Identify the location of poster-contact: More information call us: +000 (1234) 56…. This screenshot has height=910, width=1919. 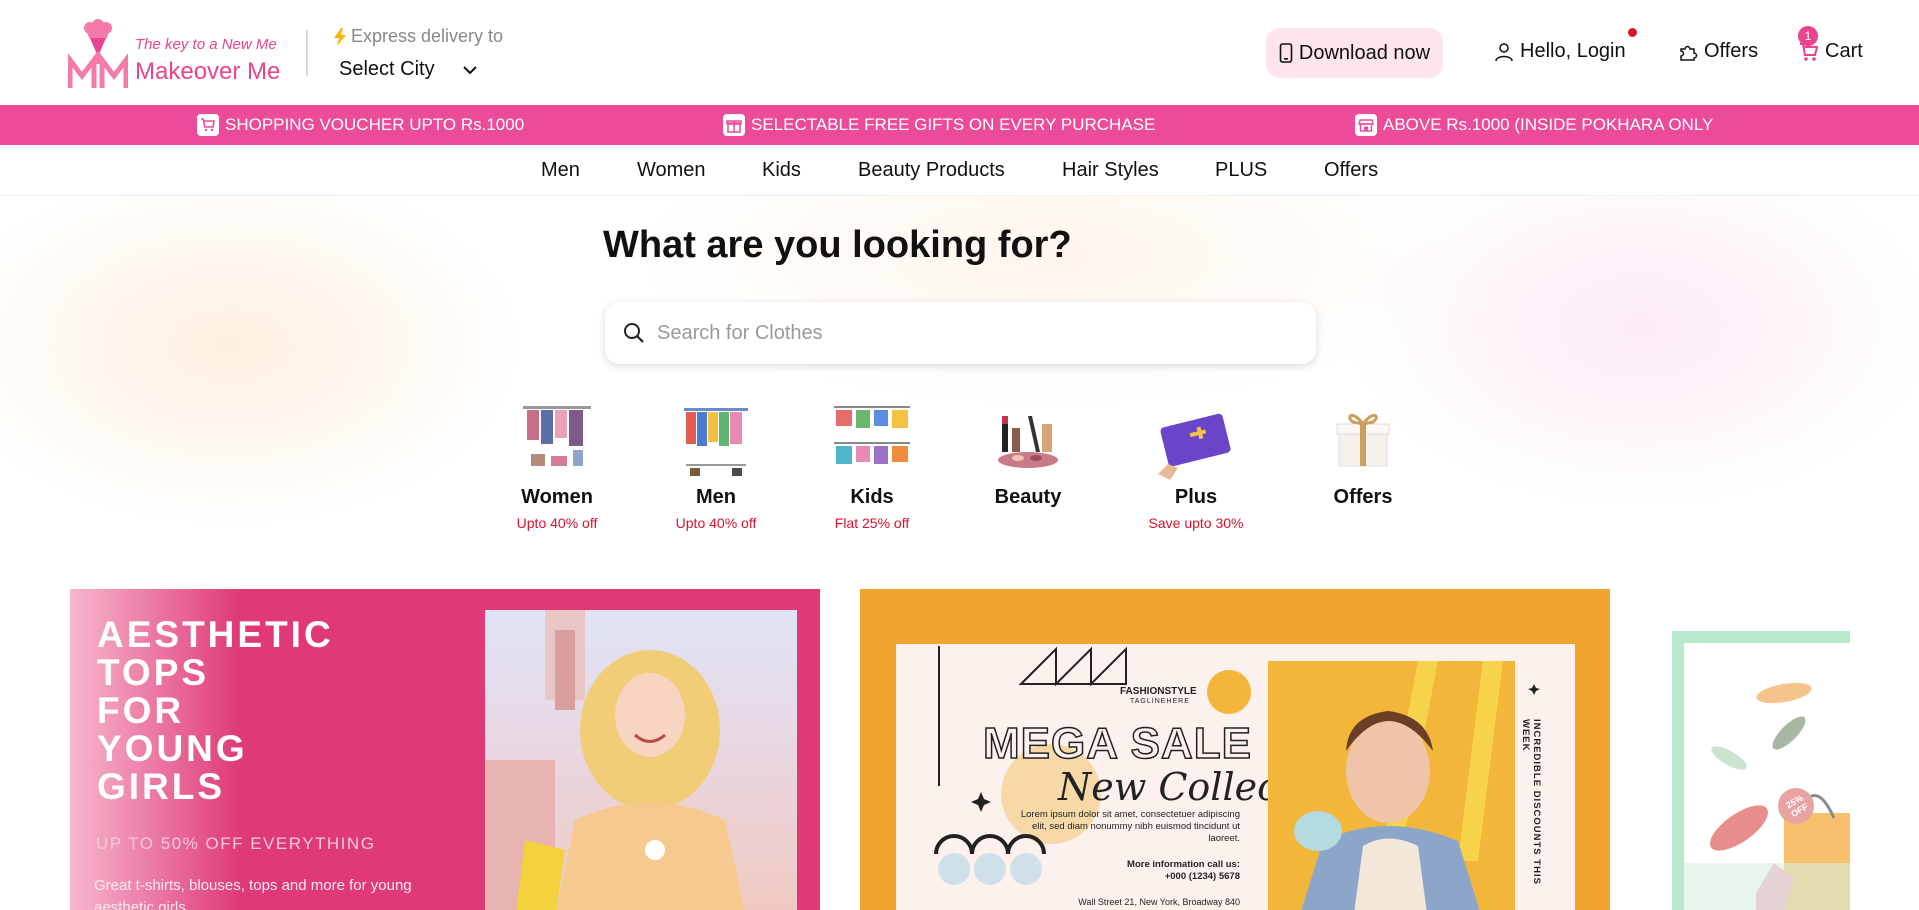
(1150, 871).